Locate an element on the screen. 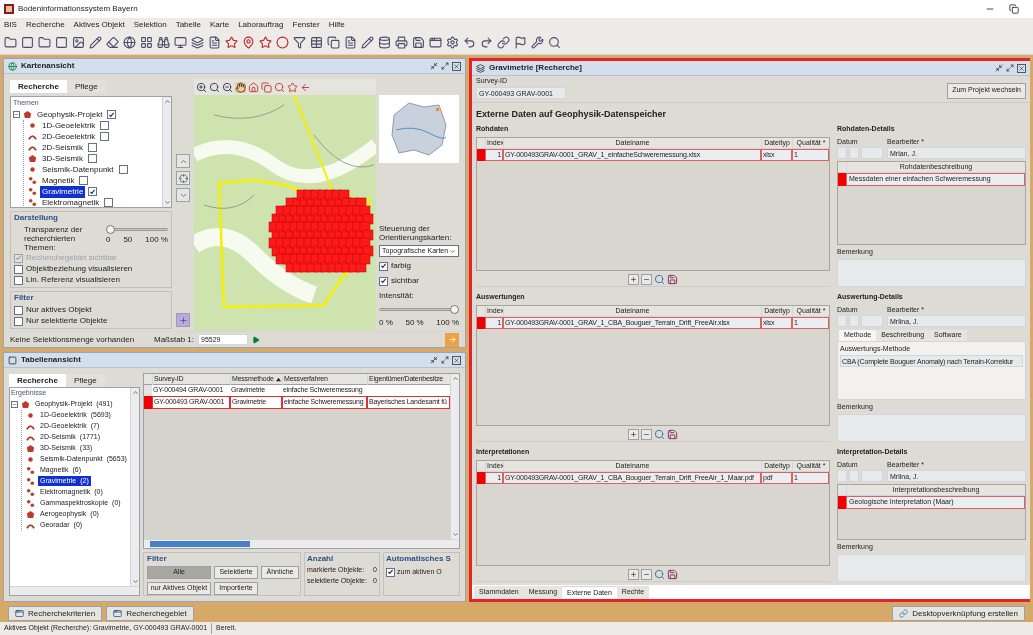 The image size is (1033, 635). layer-button is located at coordinates (183, 320).